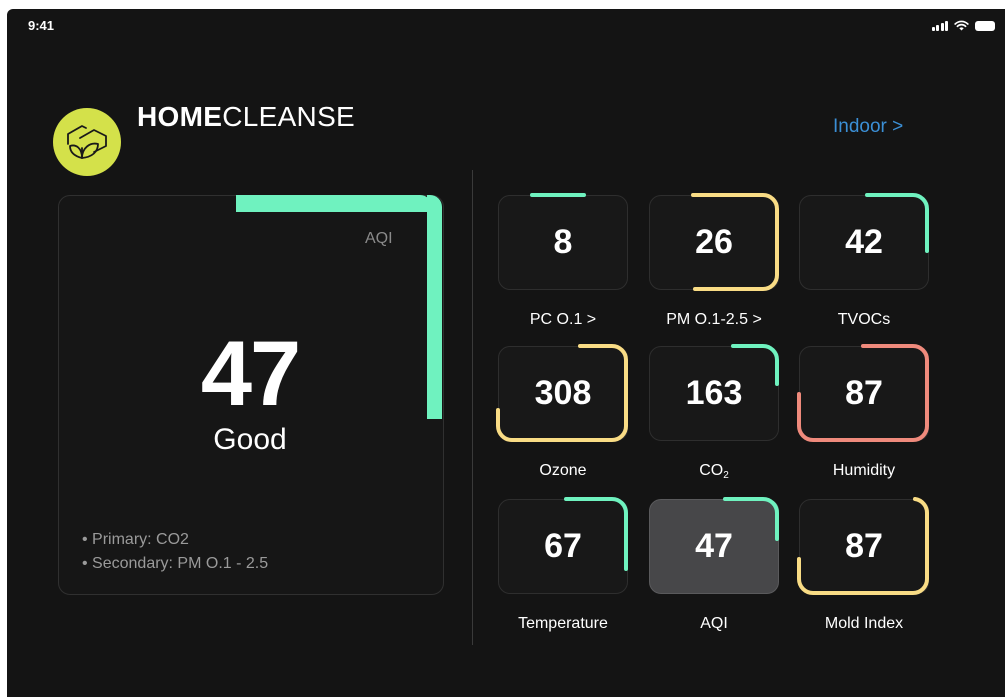  Describe the element at coordinates (379, 238) in the screenshot. I see `aqi-label: AQI` at that location.